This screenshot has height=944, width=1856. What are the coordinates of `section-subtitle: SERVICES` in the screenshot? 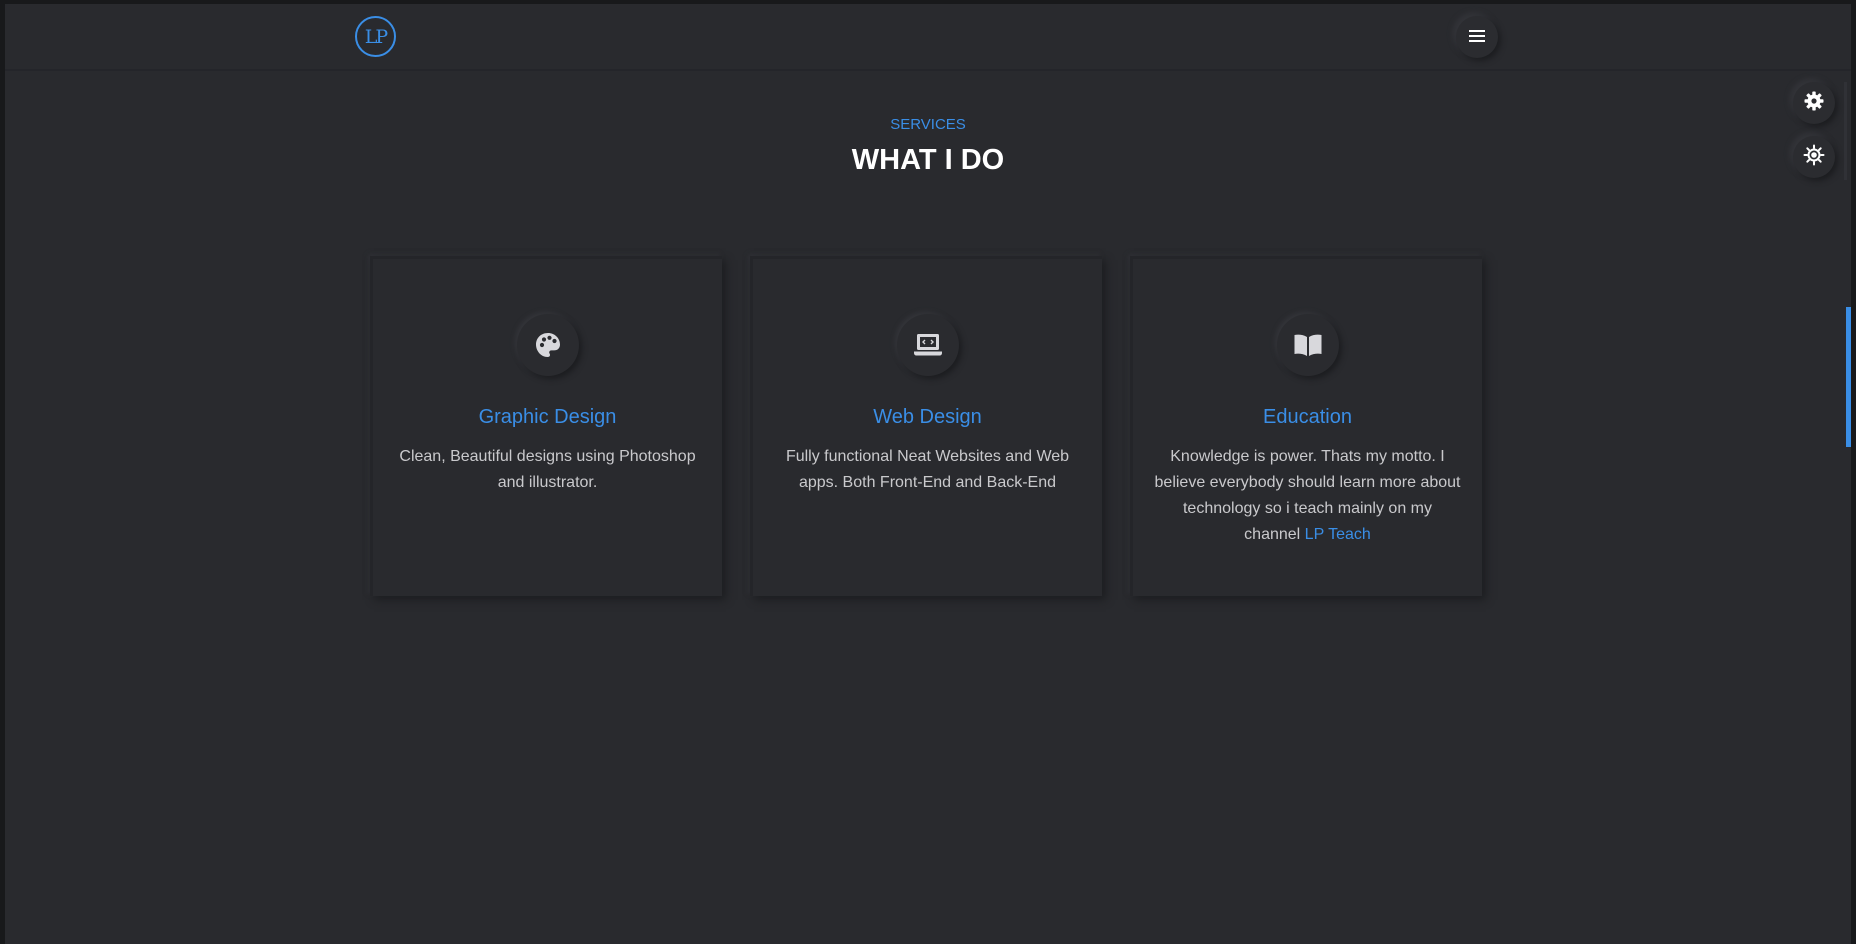 It's located at (928, 124).